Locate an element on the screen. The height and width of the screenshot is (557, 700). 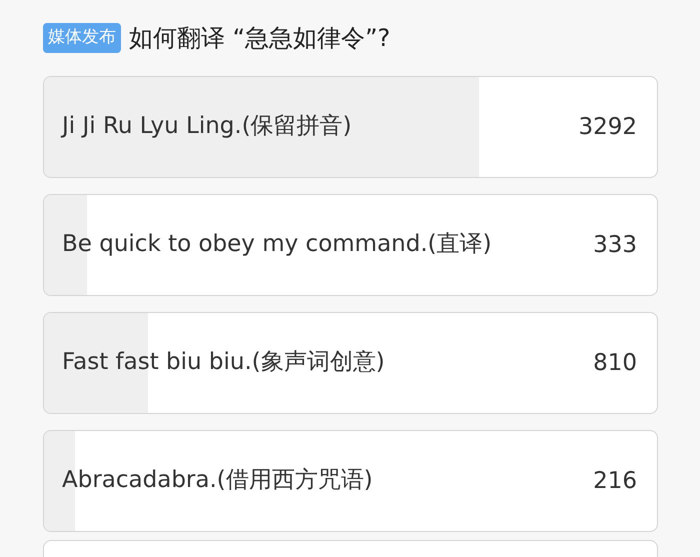
vote-count: 333 is located at coordinates (615, 245).